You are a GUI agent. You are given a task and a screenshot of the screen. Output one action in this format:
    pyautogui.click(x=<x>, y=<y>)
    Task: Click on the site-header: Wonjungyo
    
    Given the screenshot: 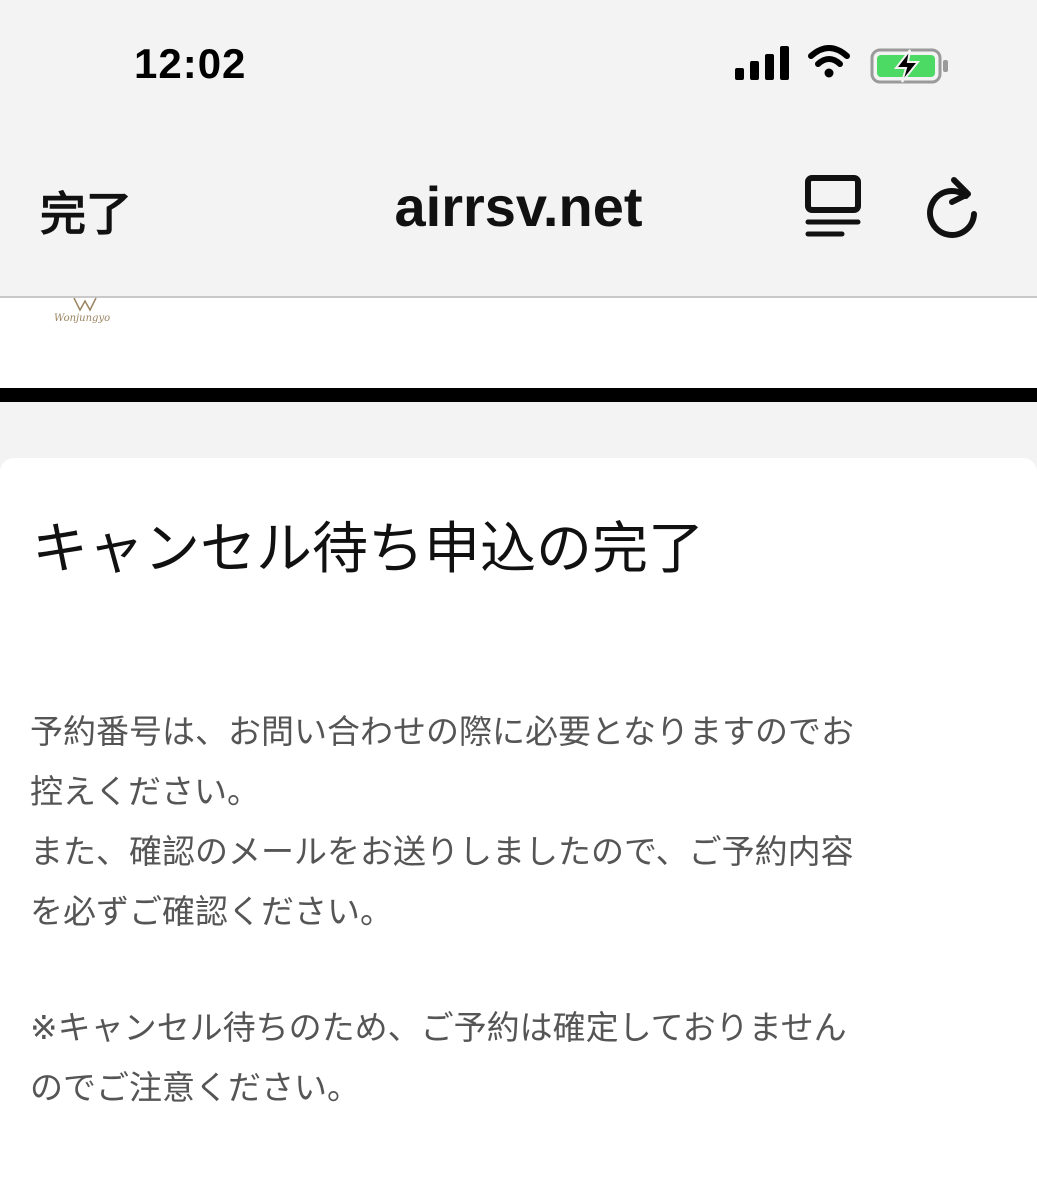 What is the action you would take?
    pyautogui.click(x=518, y=343)
    